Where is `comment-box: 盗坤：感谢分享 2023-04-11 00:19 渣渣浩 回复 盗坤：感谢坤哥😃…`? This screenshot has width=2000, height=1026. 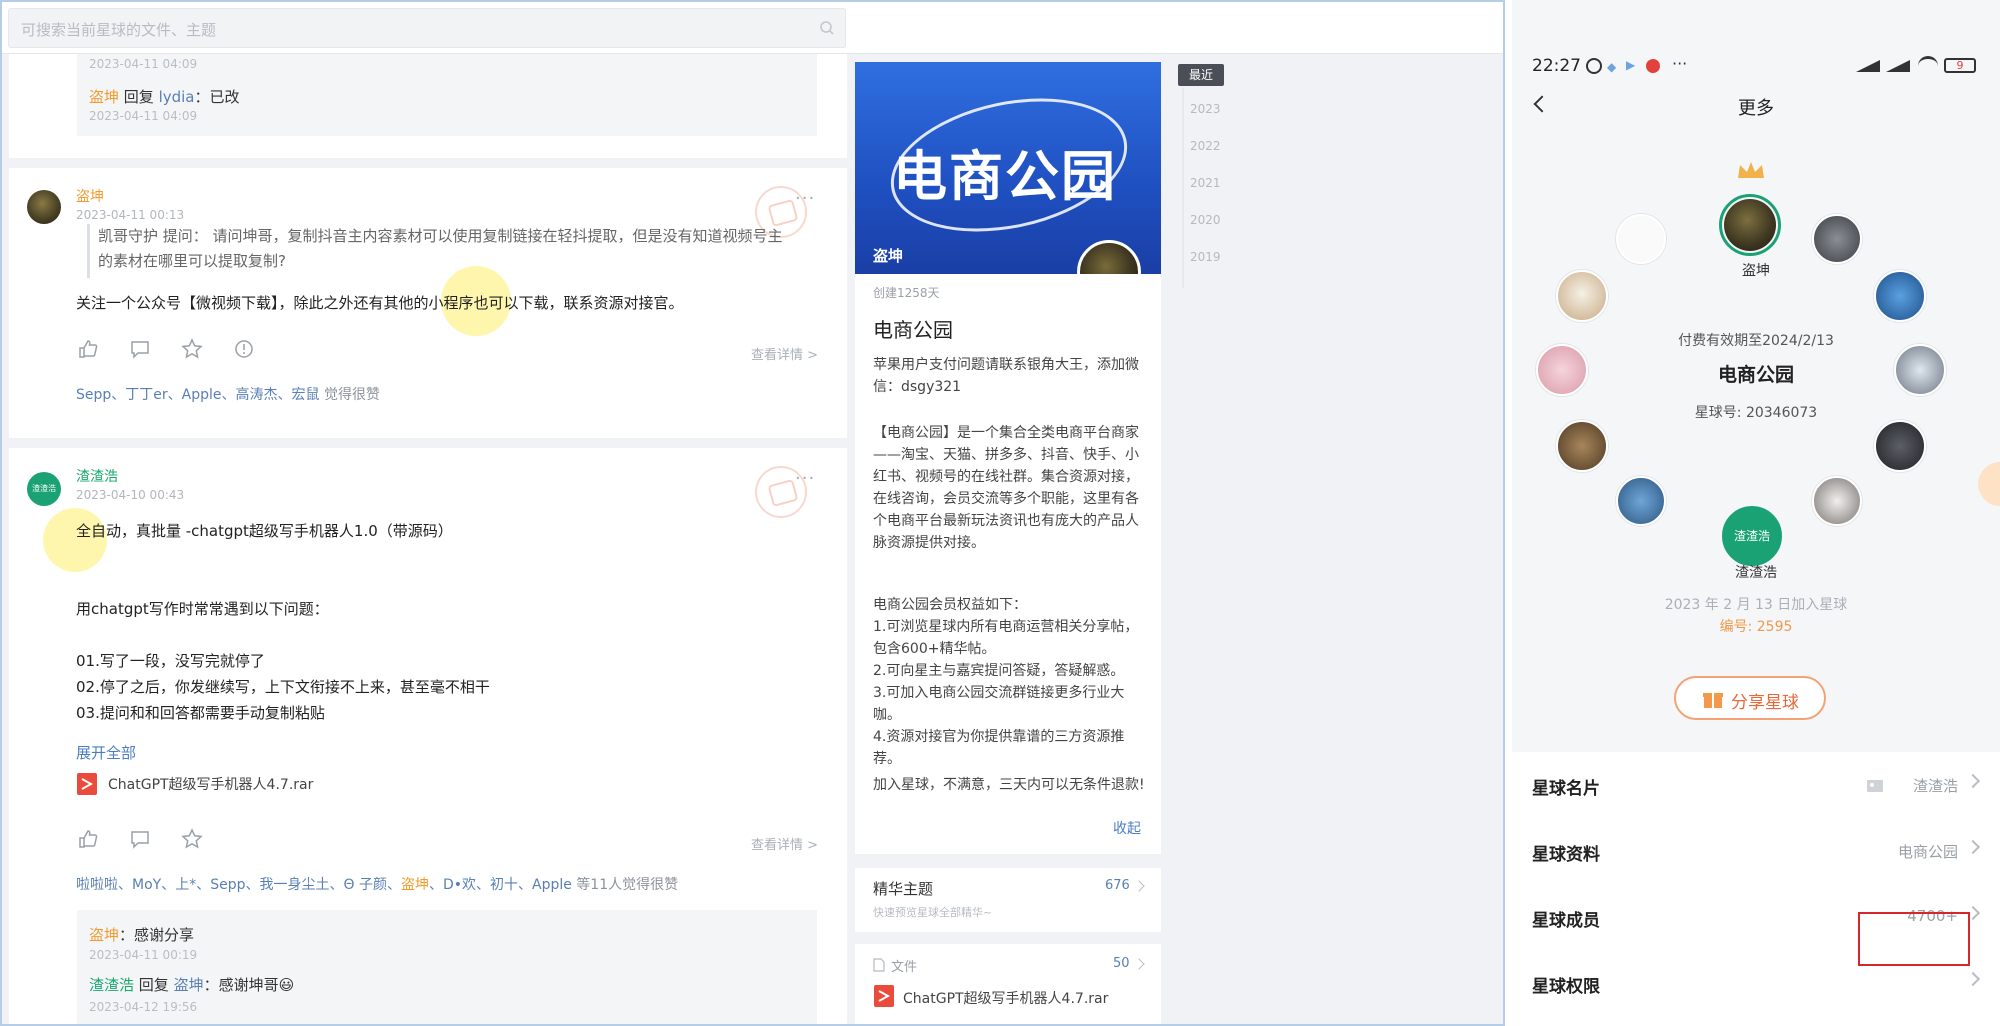
comment-box: 盗坤：感谢分享 2023-04-11 00:19 渣渣浩 回复 盗坤：感谢坤哥😃… is located at coordinates (447, 967).